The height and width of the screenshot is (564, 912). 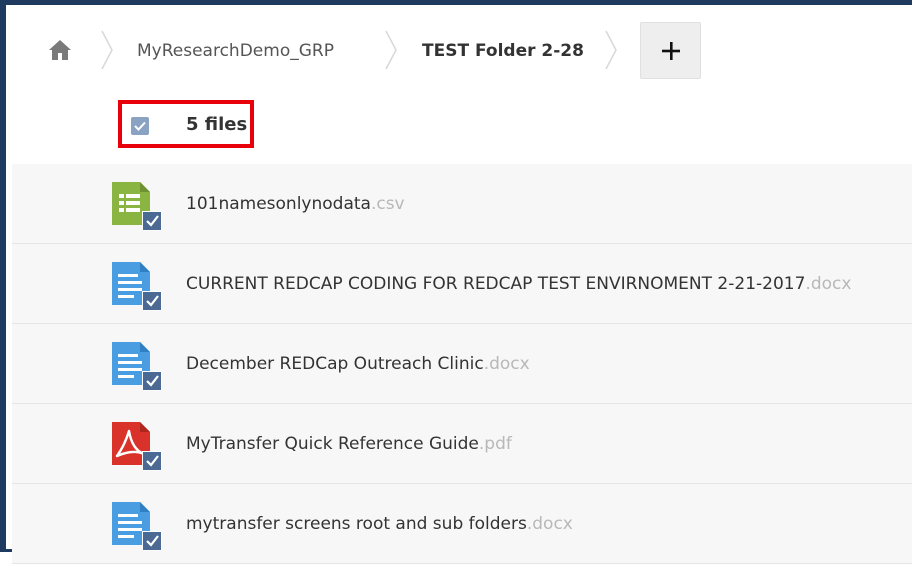 I want to click on select-all-checkbox, so click(x=140, y=126).